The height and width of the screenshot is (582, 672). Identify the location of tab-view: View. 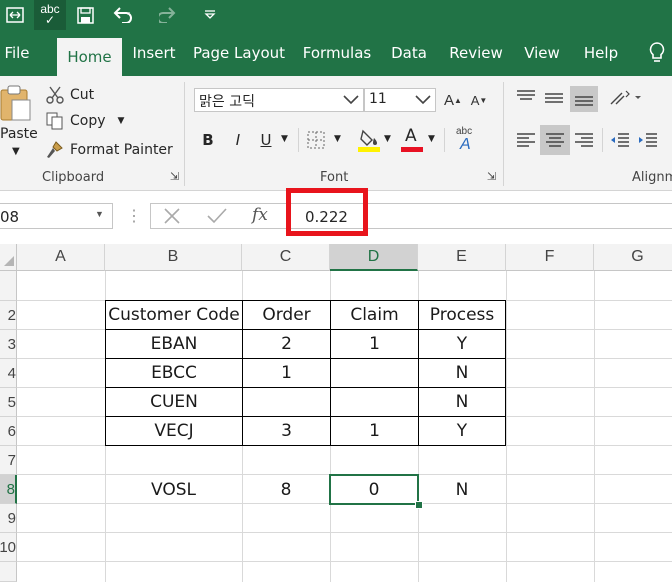
(542, 53).